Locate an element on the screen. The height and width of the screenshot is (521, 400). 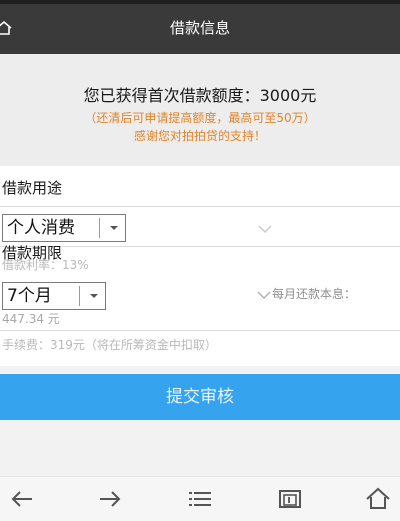
purpose-label: 借款用途 is located at coordinates (32, 188).